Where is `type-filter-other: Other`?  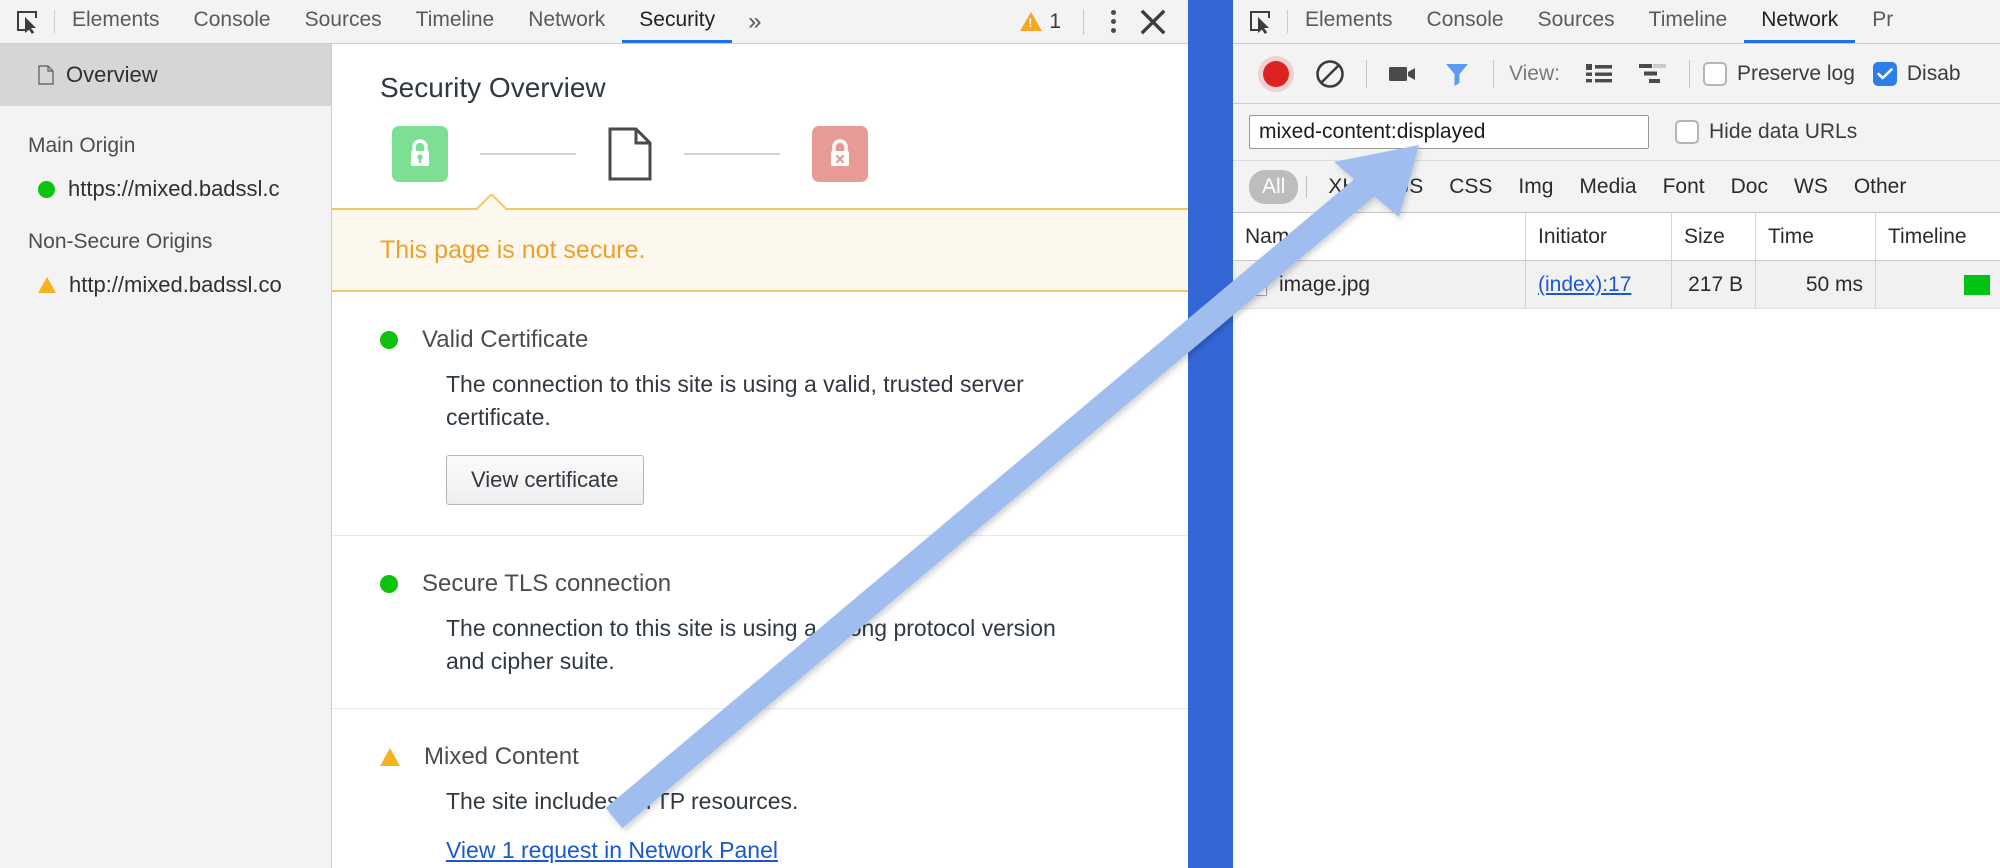
type-filter-other: Other is located at coordinates (1880, 187).